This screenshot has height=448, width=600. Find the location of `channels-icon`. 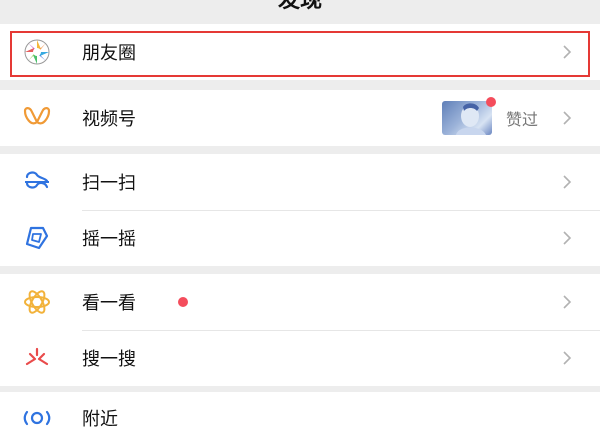

channels-icon is located at coordinates (37, 118).